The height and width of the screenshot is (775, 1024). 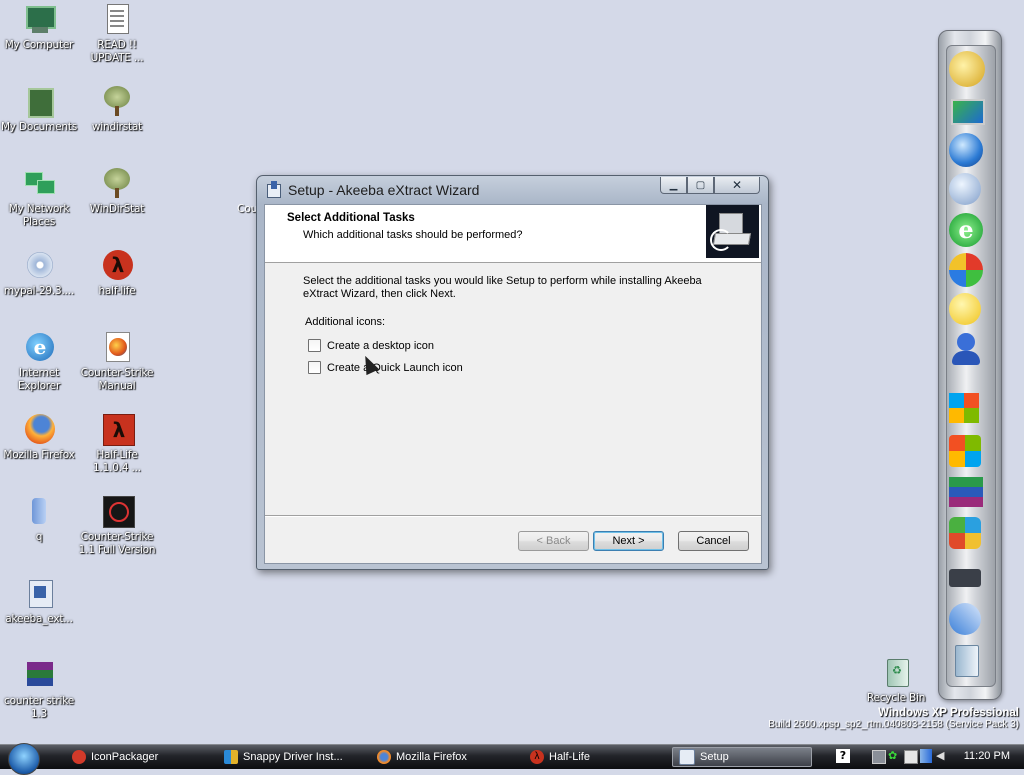 I want to click on iconpackager-icon, so click(x=79, y=757).